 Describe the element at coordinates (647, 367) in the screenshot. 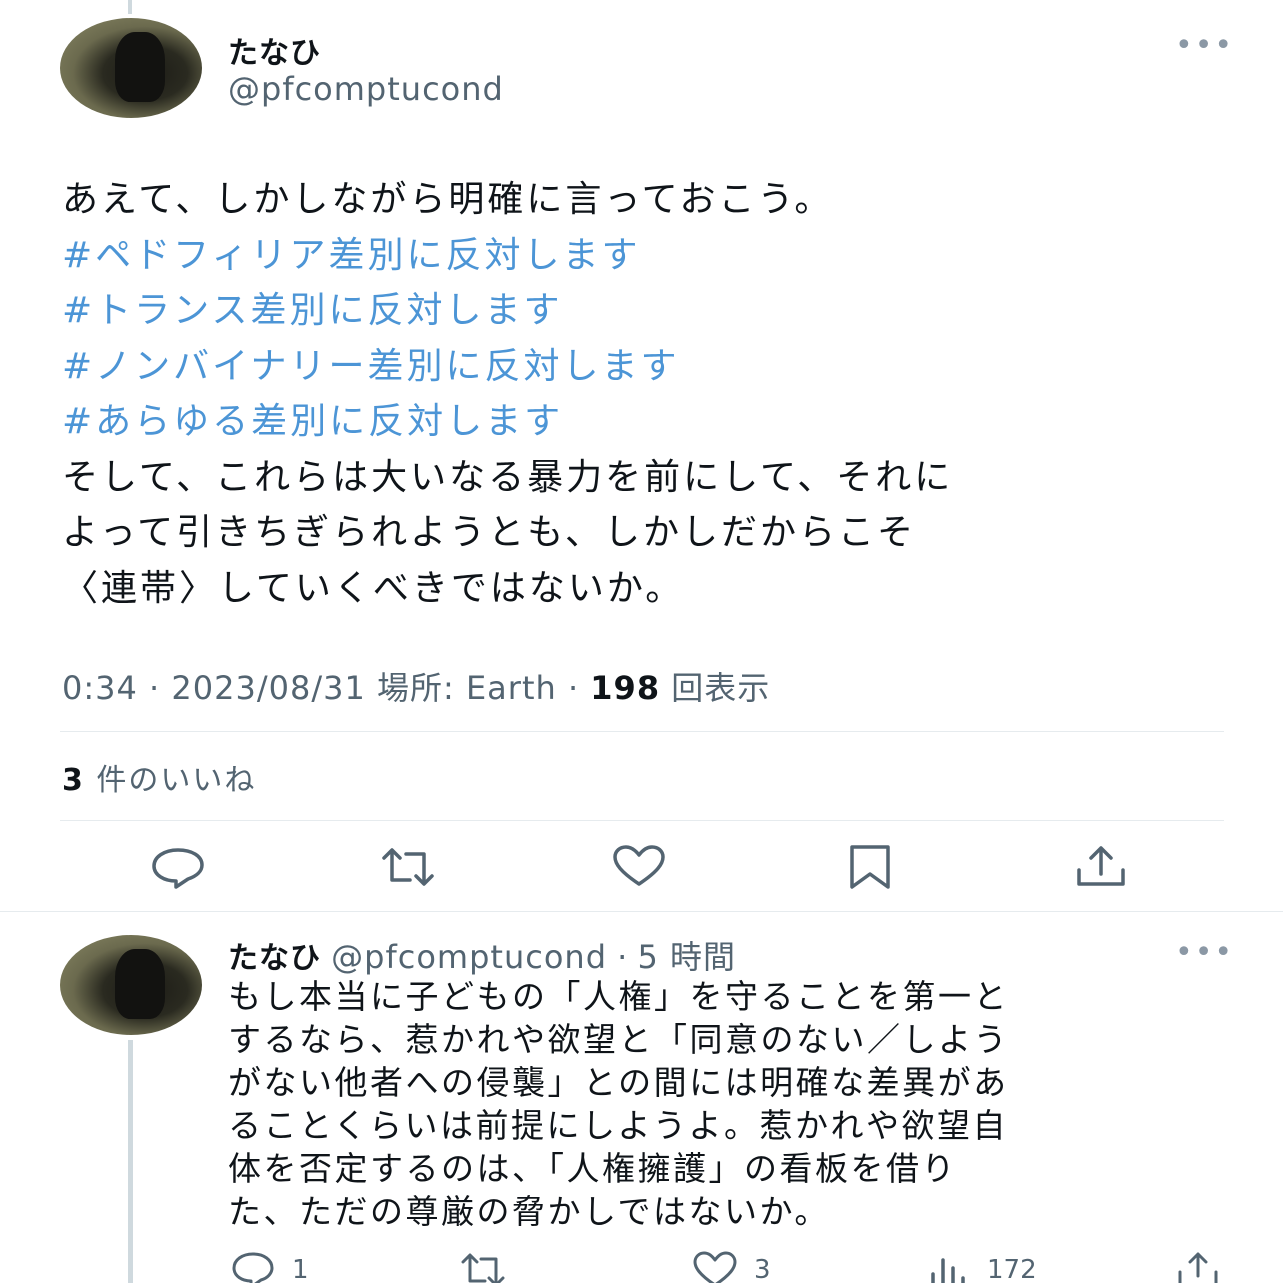

I see `hashtag-link: #ノンバイナリー差別に反対します` at that location.